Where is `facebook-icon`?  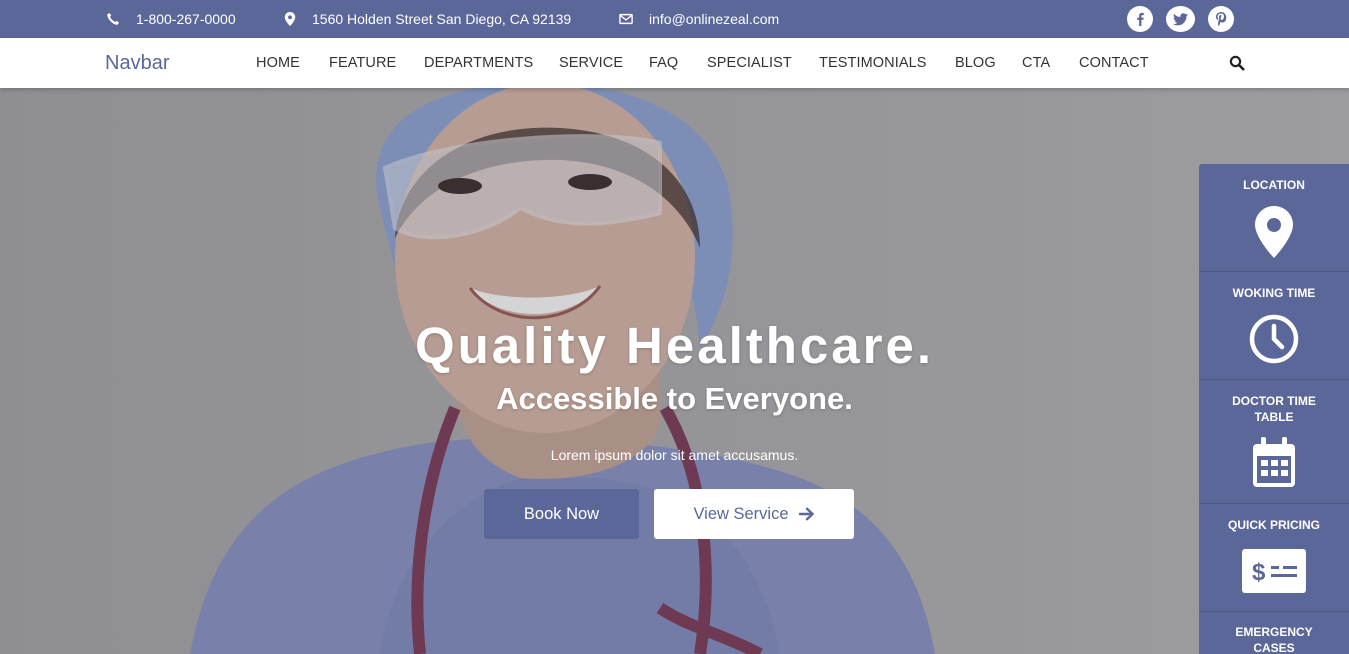 facebook-icon is located at coordinates (1140, 19).